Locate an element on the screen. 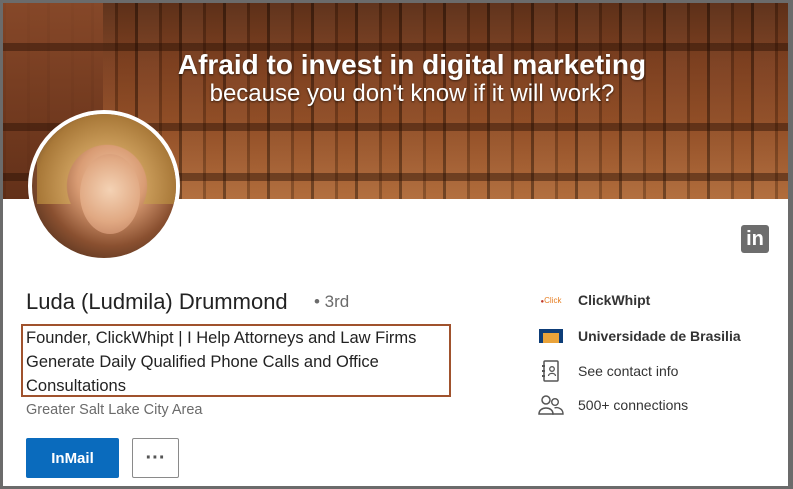  banner-headline: Afraid to invest in digital marketing is located at coordinates (412, 64).